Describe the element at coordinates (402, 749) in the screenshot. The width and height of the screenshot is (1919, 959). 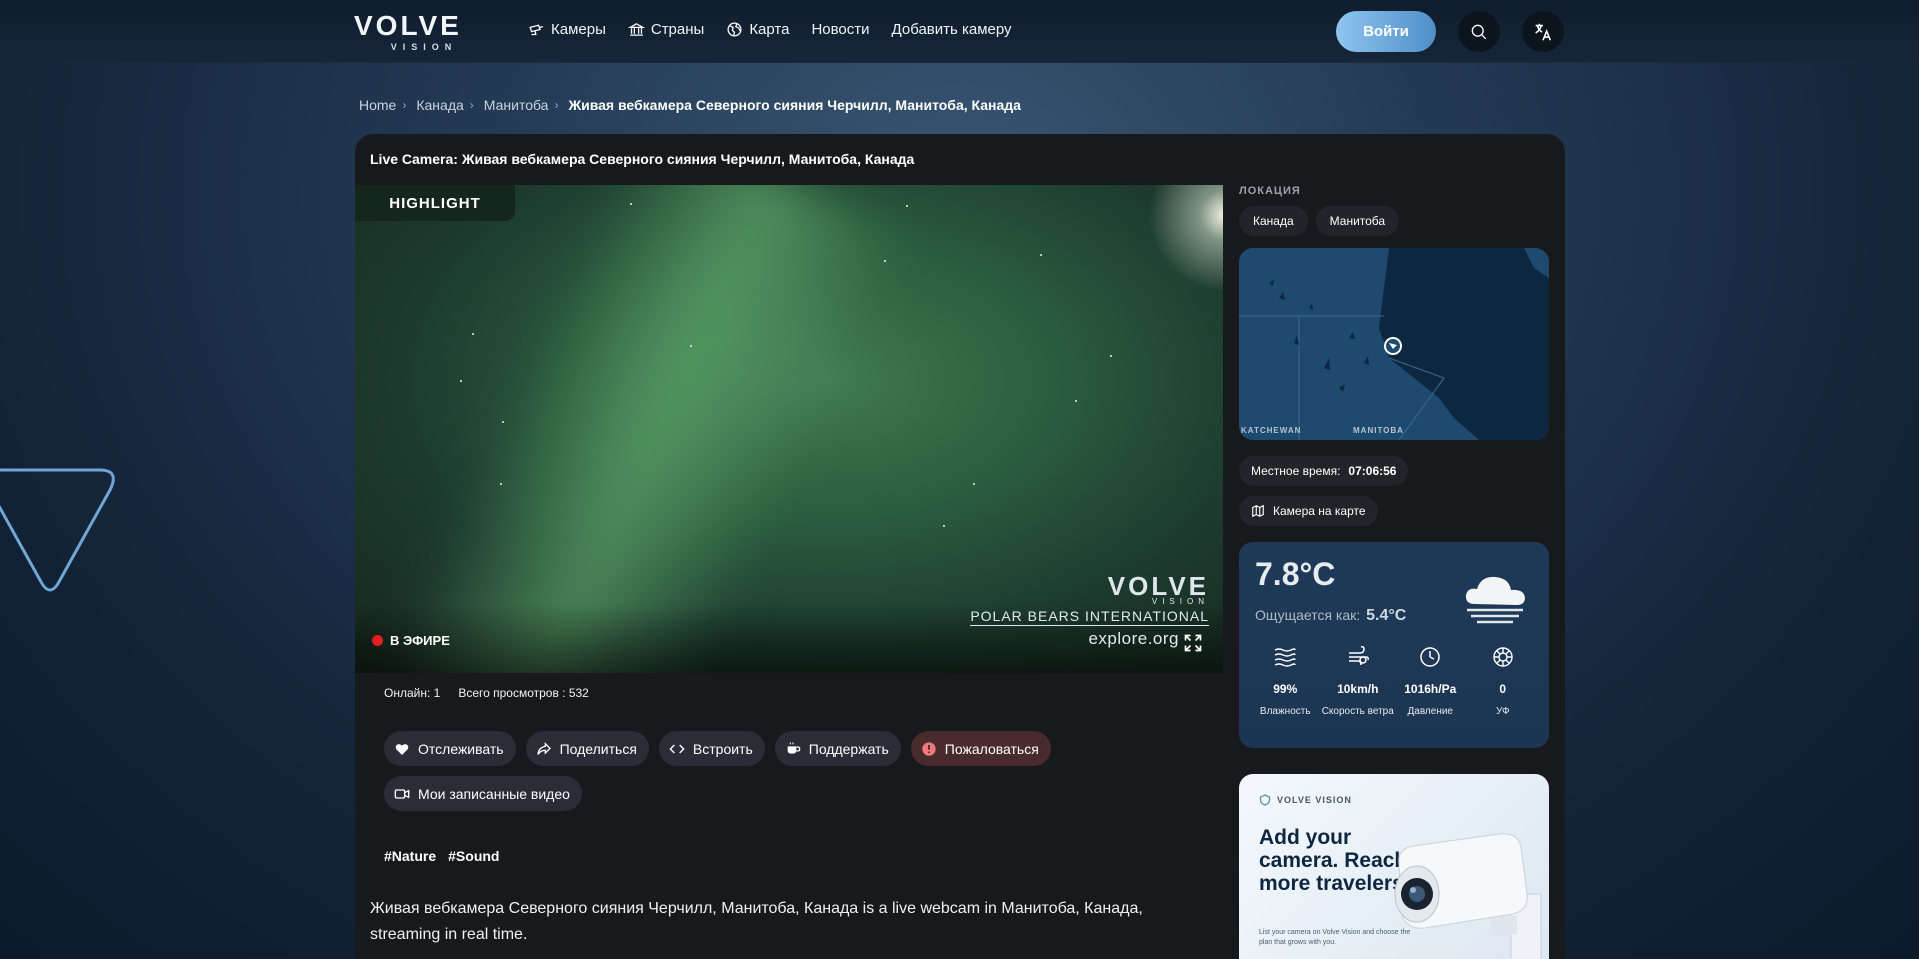
I see `heart-icon` at that location.